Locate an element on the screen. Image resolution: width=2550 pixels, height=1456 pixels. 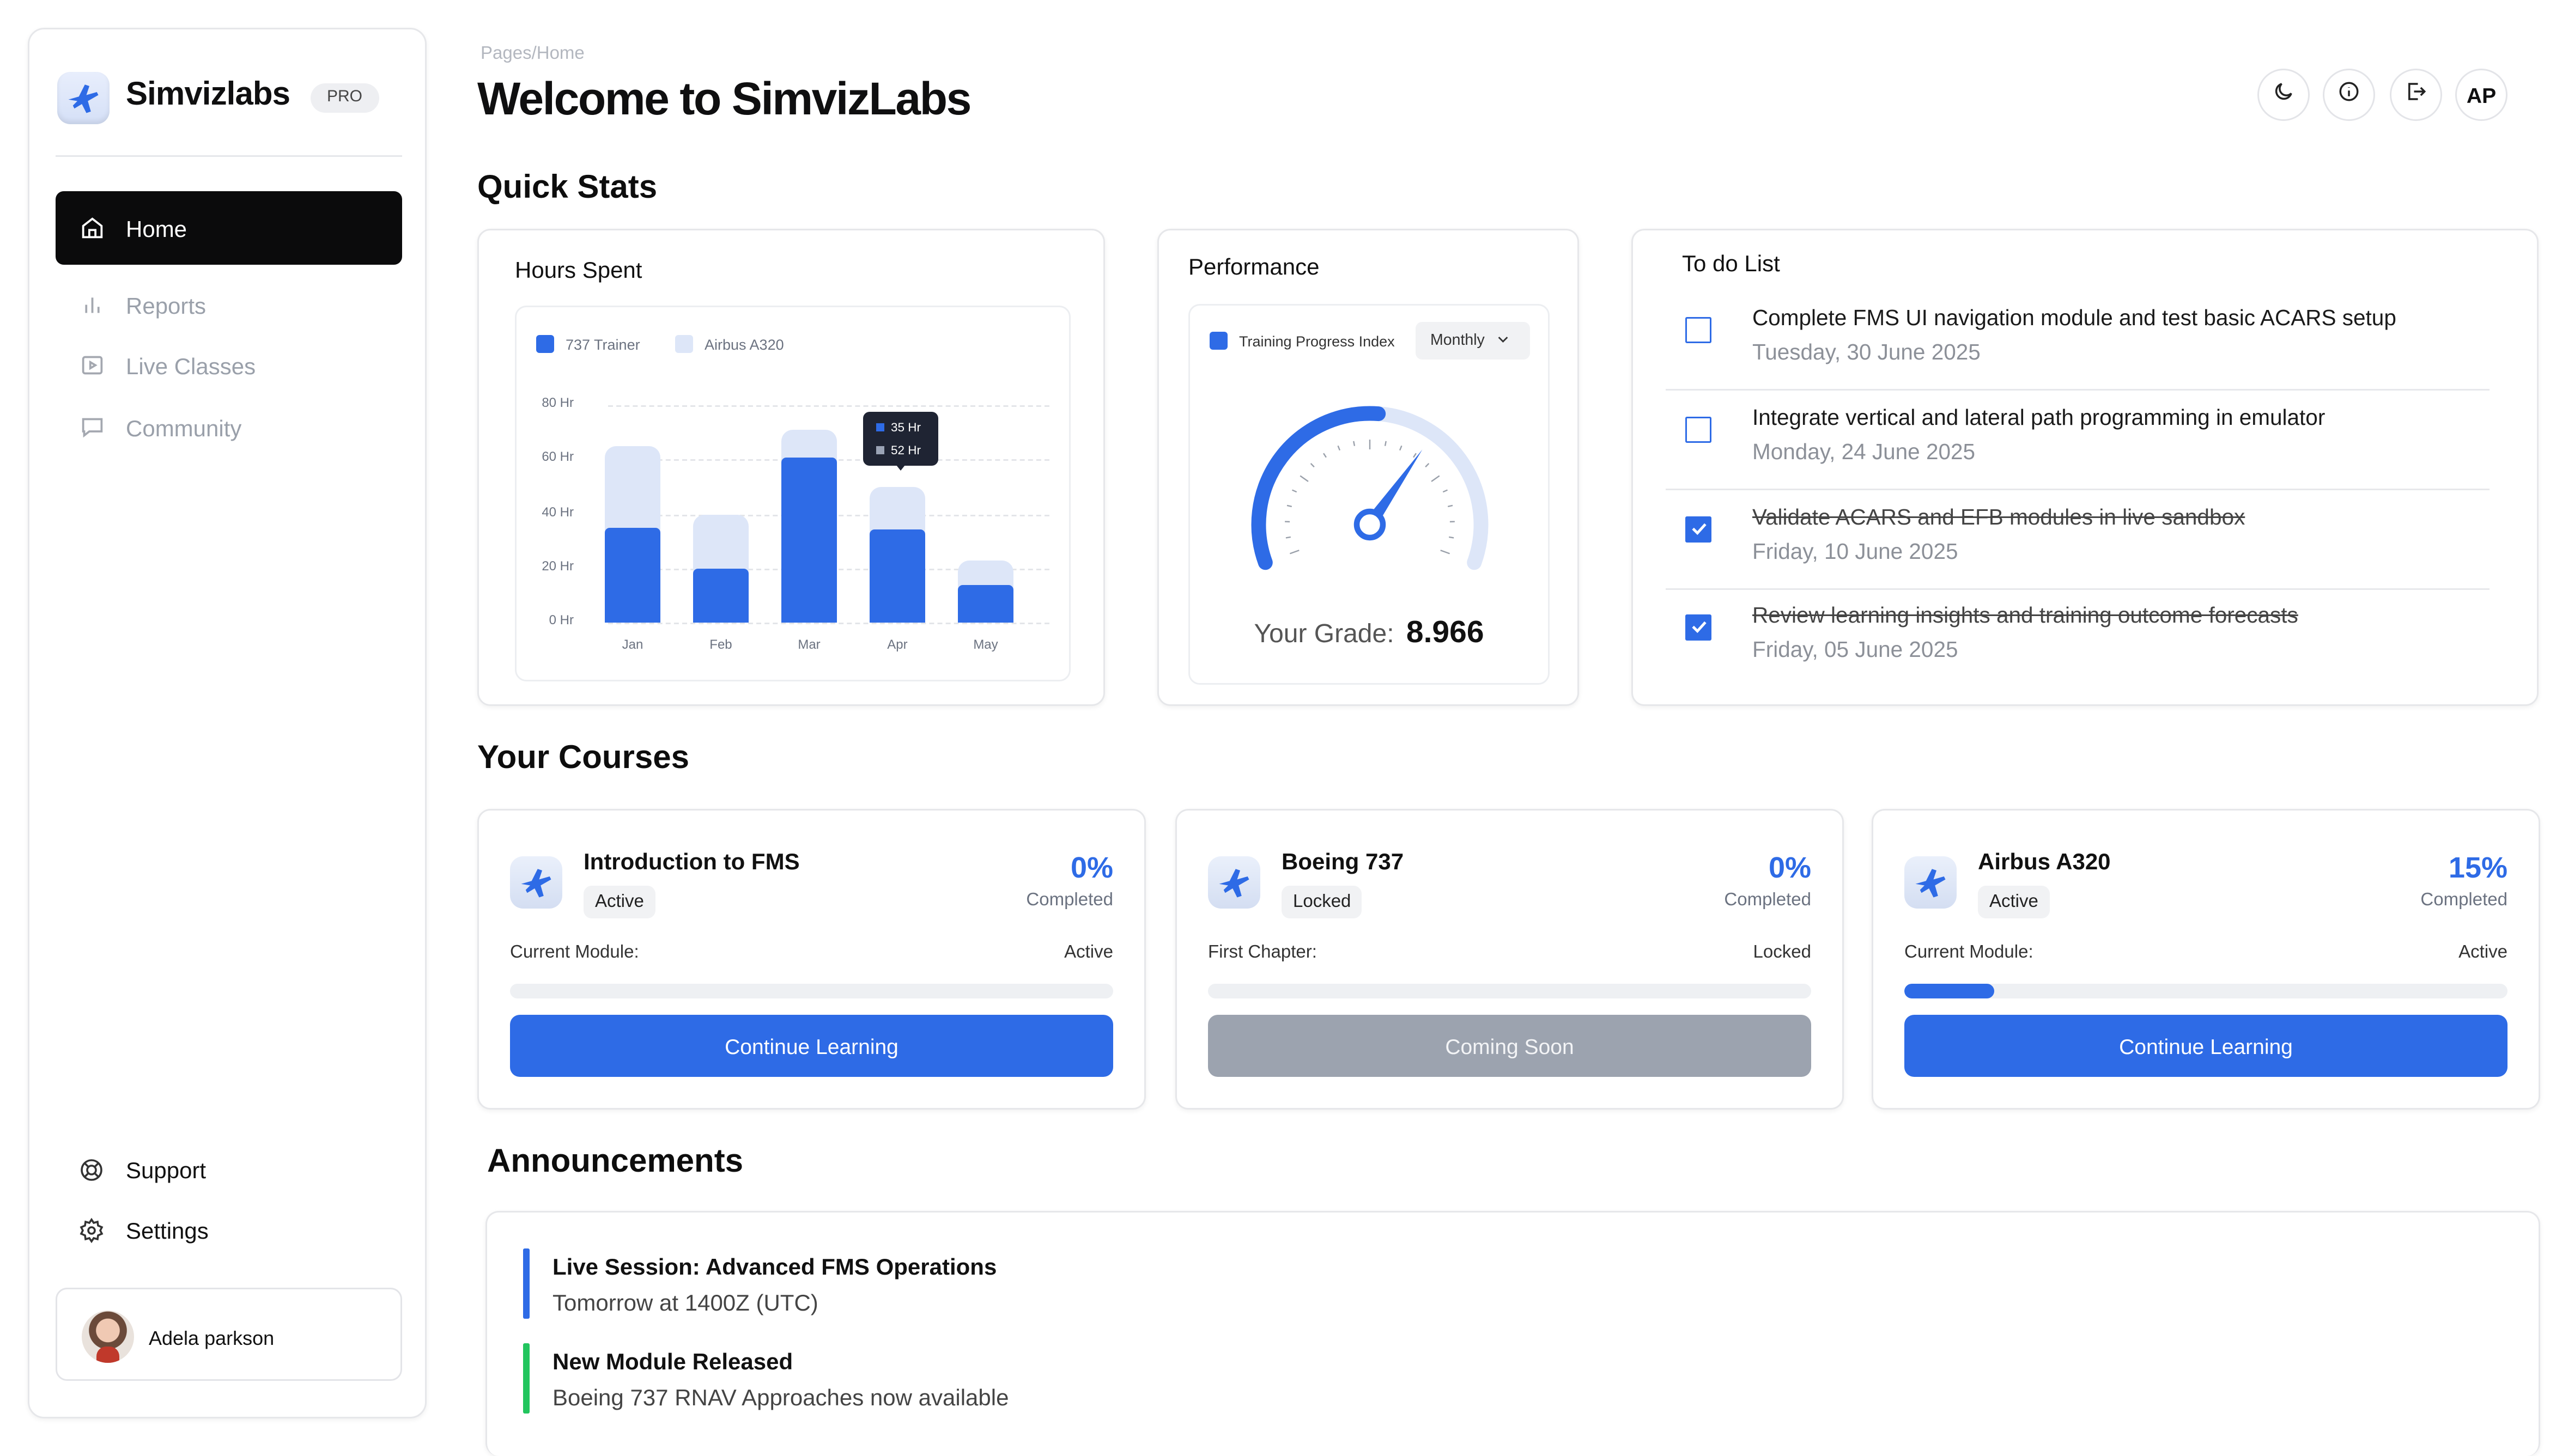
module-state: Locked is located at coordinates (1782, 952).